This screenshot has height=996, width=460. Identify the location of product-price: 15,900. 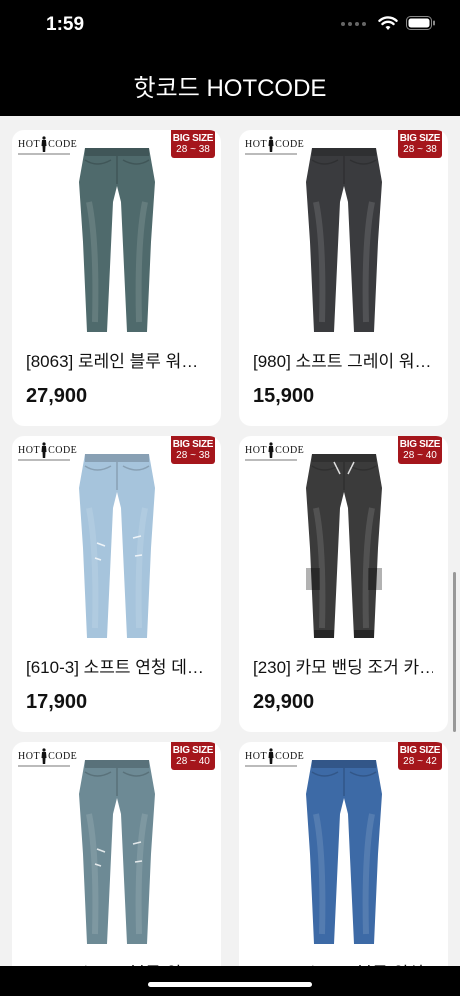
(284, 396).